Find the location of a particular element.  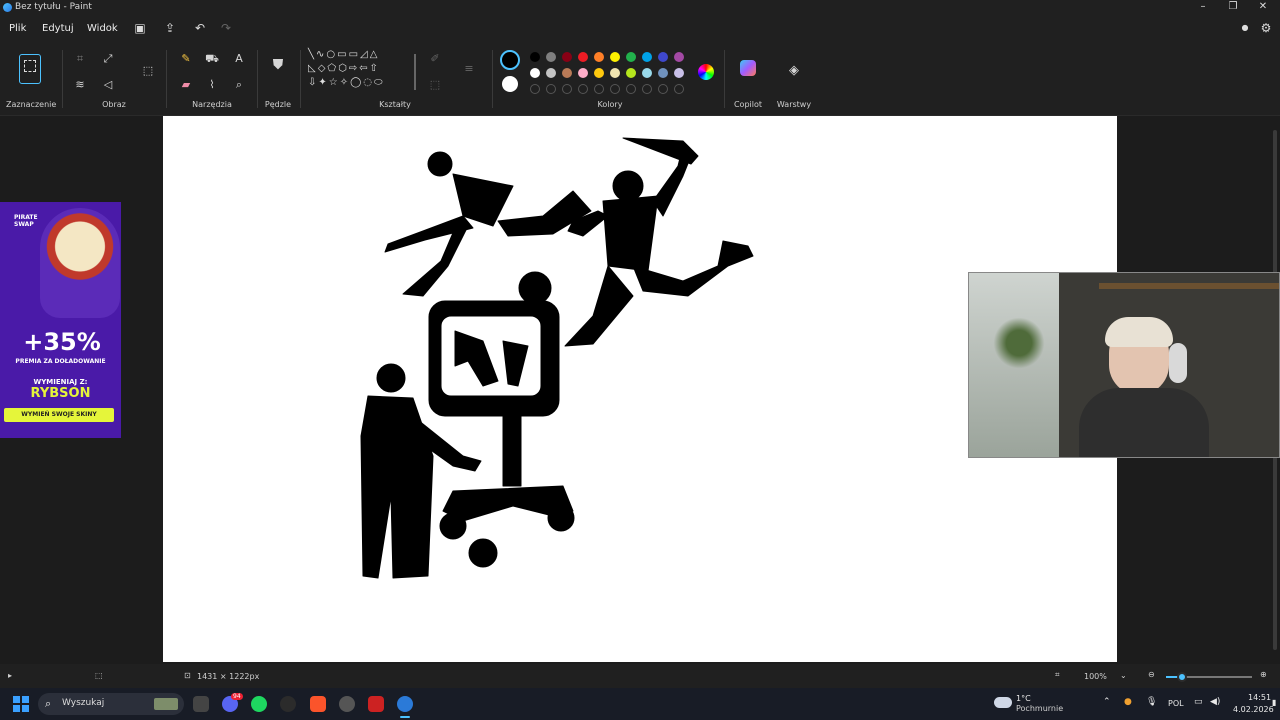

resize-icon: ⤢ is located at coordinates (108, 59).